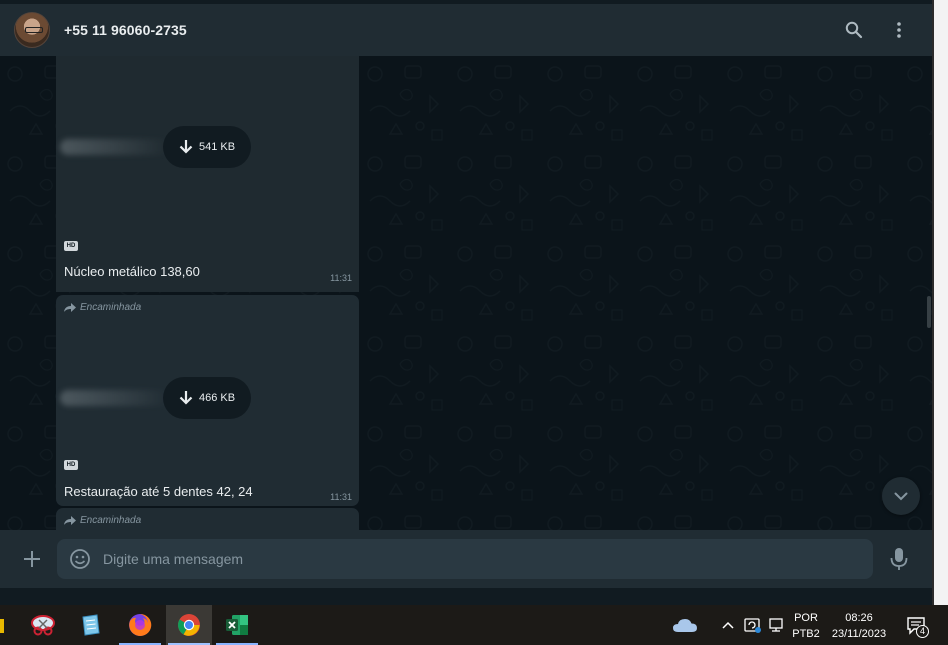 The image size is (948, 645). I want to click on download-button: 466 KB, so click(207, 398).